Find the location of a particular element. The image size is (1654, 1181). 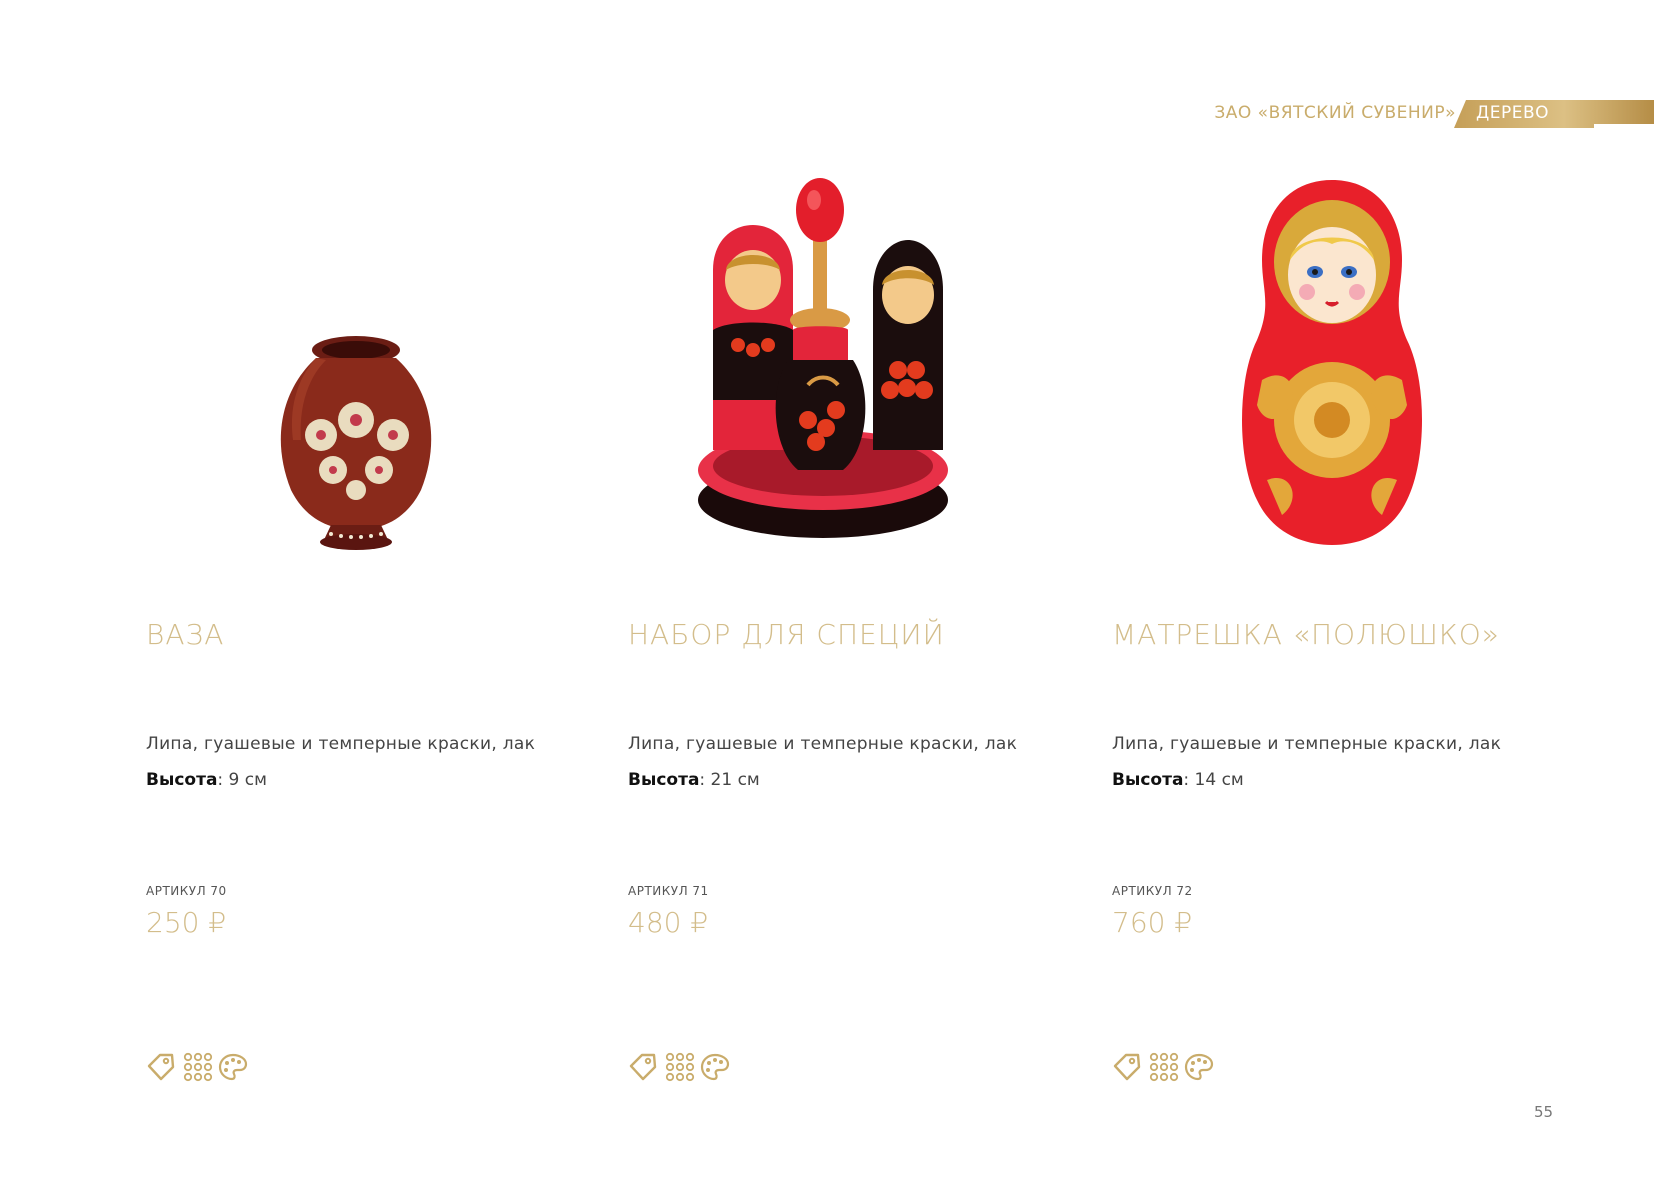

product-title: ВАЗА is located at coordinates (185, 634).